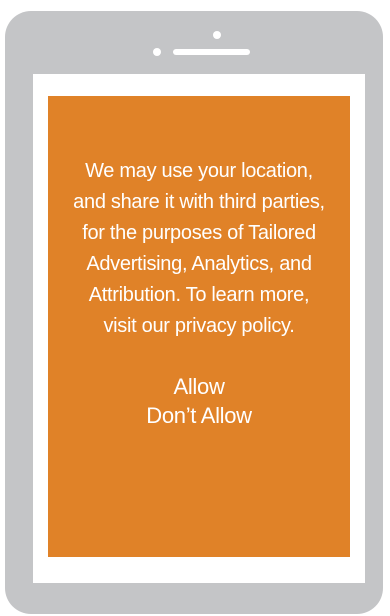 This screenshot has width=390, height=616. Describe the element at coordinates (199, 295) in the screenshot. I see `message-line: Attribution. To learn more,` at that location.